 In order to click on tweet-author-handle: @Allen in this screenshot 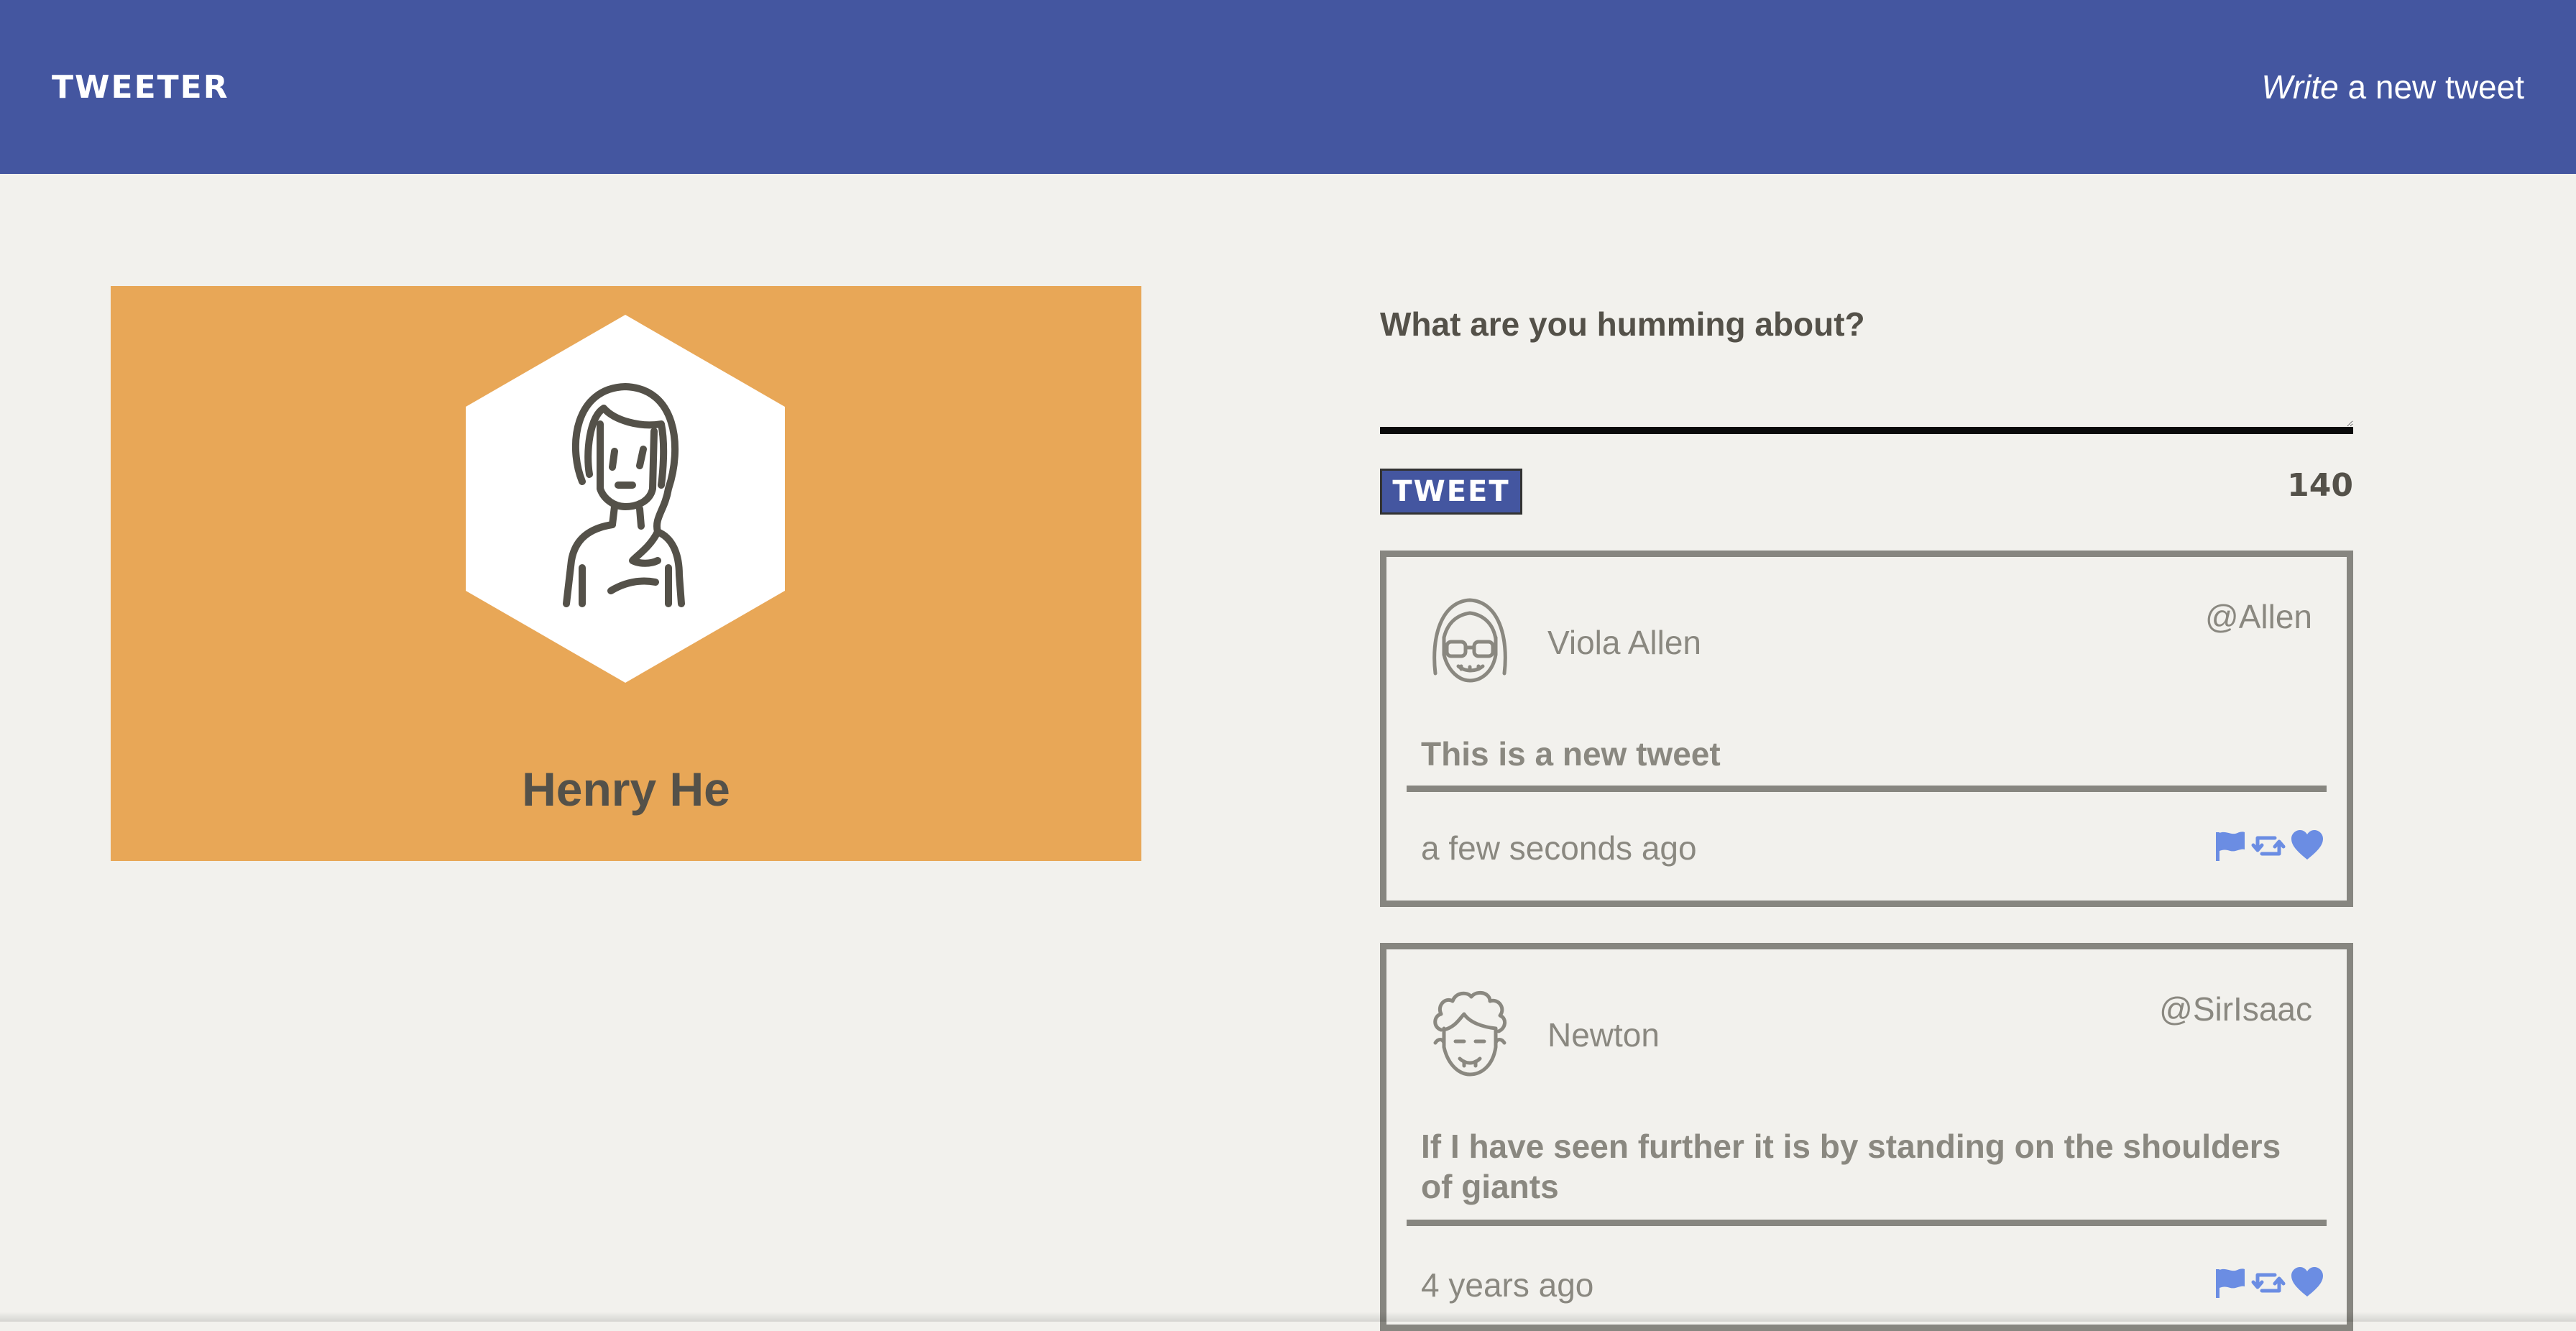, I will do `click(2258, 616)`.